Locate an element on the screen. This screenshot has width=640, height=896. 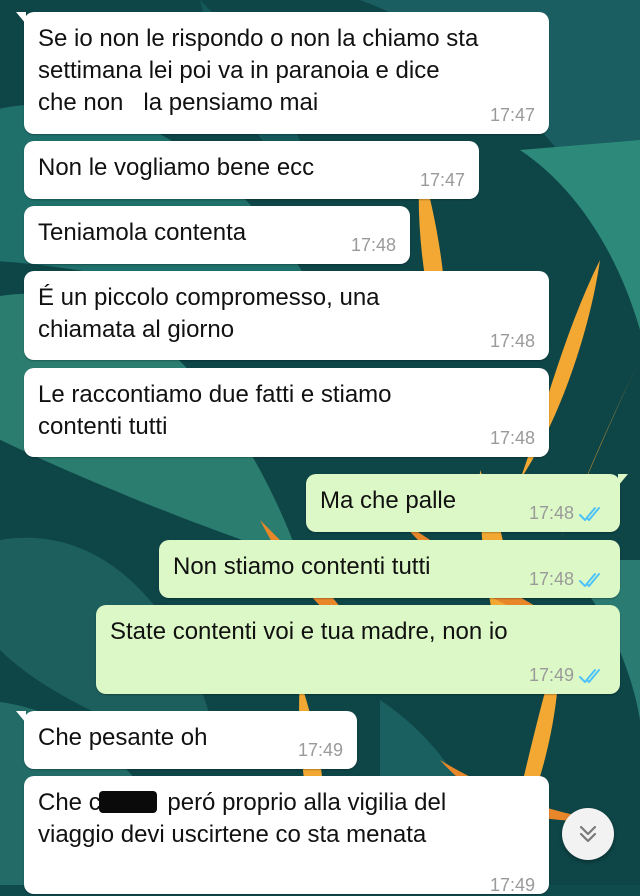
redaction-bar is located at coordinates (127, 802).